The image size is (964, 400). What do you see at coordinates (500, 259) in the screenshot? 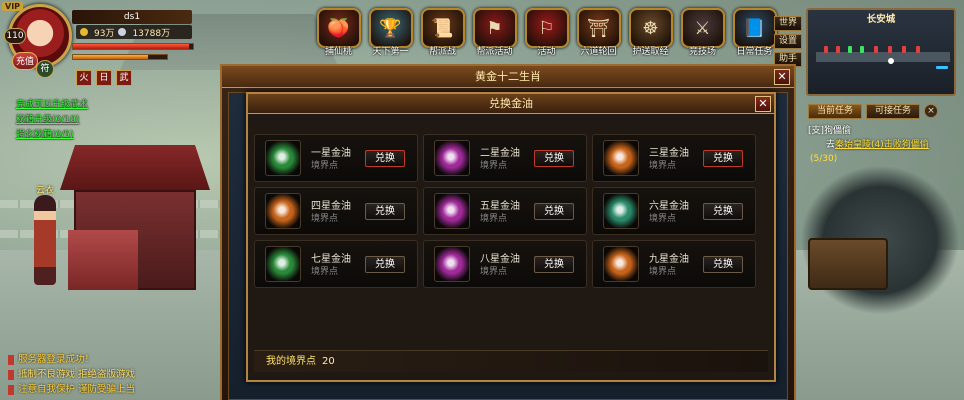
I see `item-name: 八星金油` at bounding box center [500, 259].